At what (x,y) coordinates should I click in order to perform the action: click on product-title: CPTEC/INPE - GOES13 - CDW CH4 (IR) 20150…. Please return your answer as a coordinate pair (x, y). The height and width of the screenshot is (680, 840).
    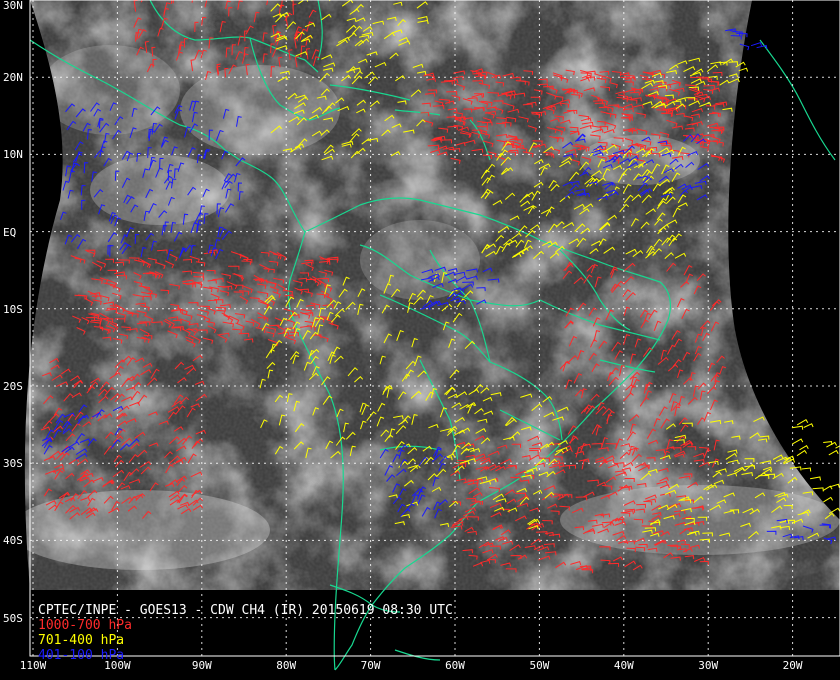
    Looking at the image, I should click on (245, 610).